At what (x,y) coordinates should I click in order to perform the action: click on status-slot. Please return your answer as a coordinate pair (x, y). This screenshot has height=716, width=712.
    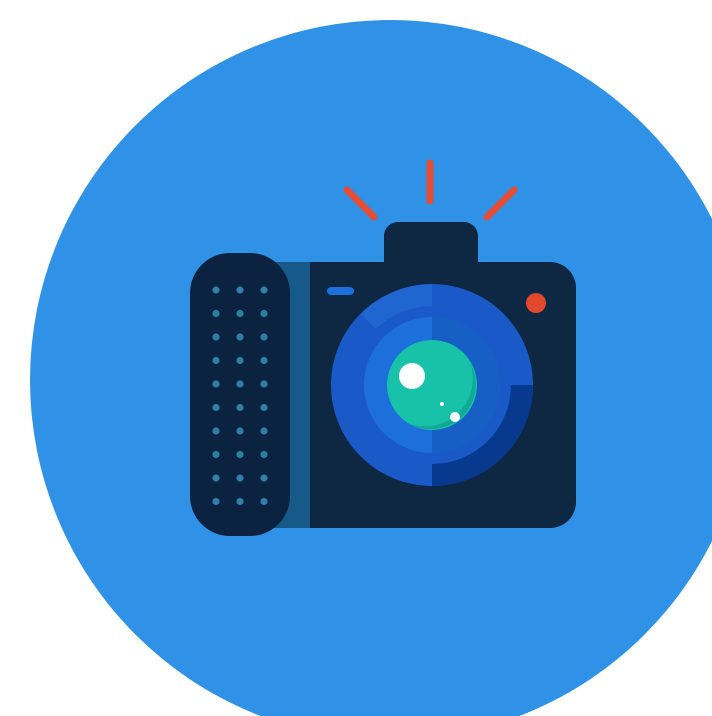
    Looking at the image, I should click on (340, 291).